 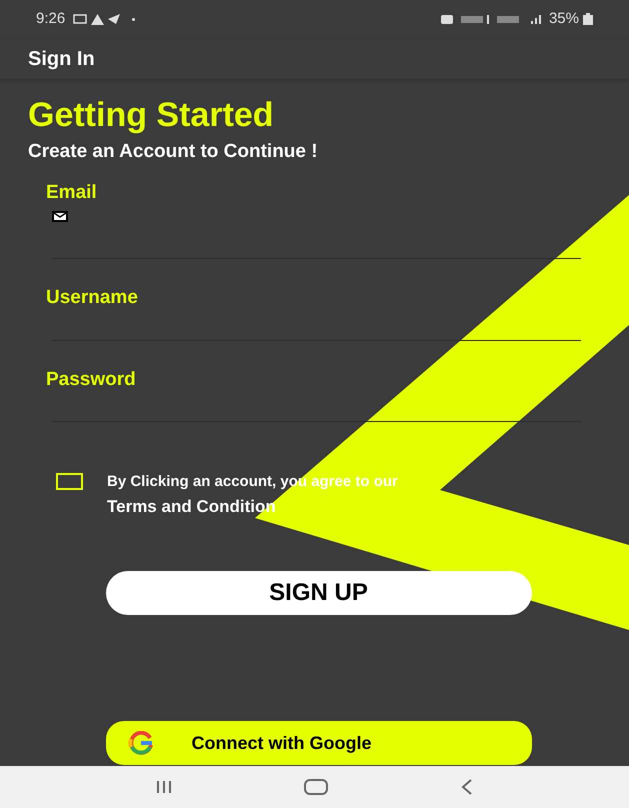 What do you see at coordinates (61, 59) in the screenshot?
I see `app-bar-title: Sign In` at bounding box center [61, 59].